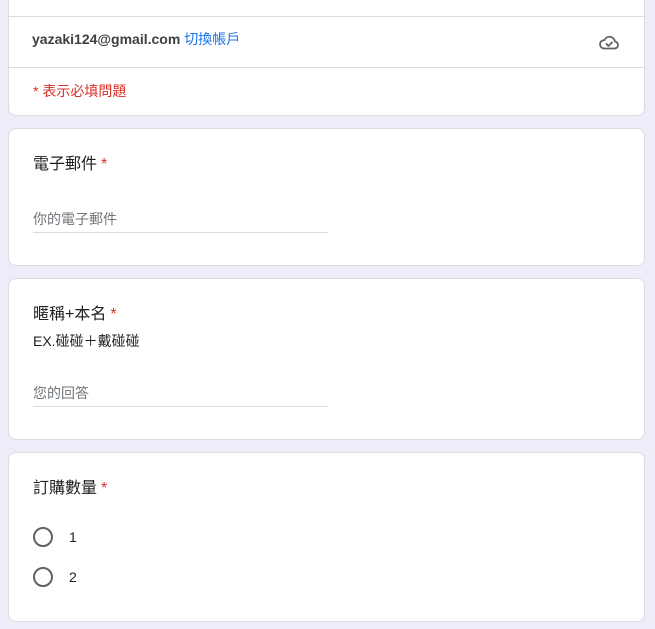  What do you see at coordinates (65, 488) in the screenshot?
I see `question-title-text: 訂購數量` at bounding box center [65, 488].